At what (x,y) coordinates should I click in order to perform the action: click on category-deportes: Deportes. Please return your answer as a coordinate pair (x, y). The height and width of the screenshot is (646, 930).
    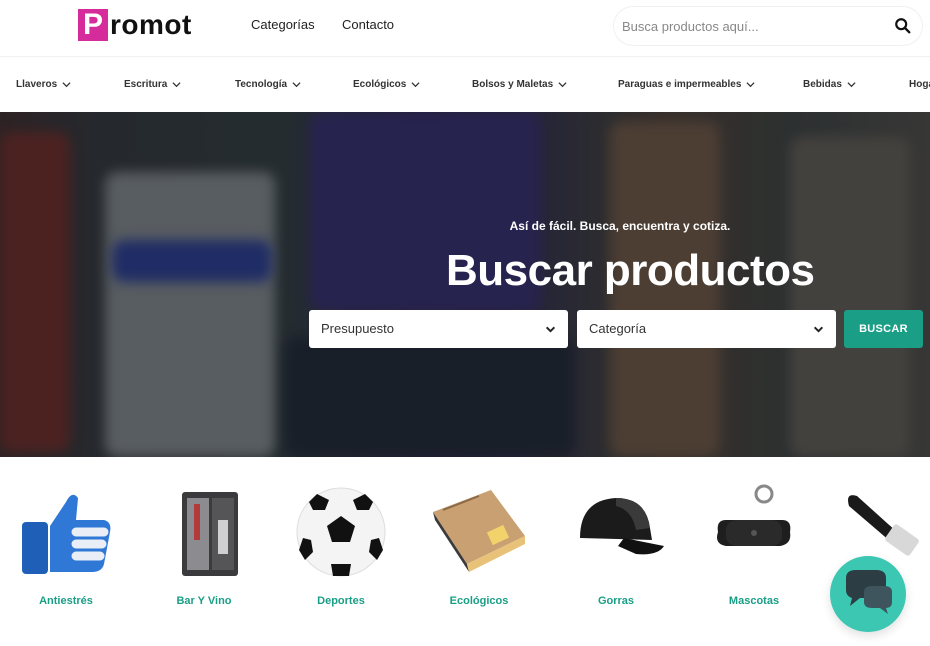
    Looking at the image, I should click on (341, 538).